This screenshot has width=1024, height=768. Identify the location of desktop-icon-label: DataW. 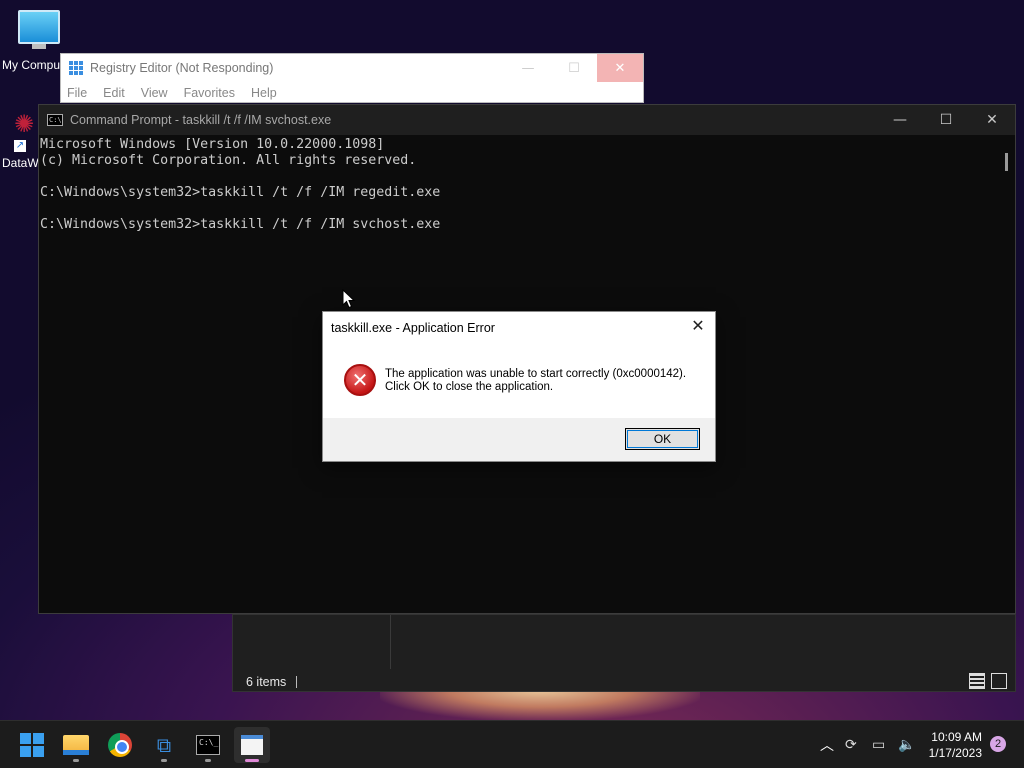
(20, 163).